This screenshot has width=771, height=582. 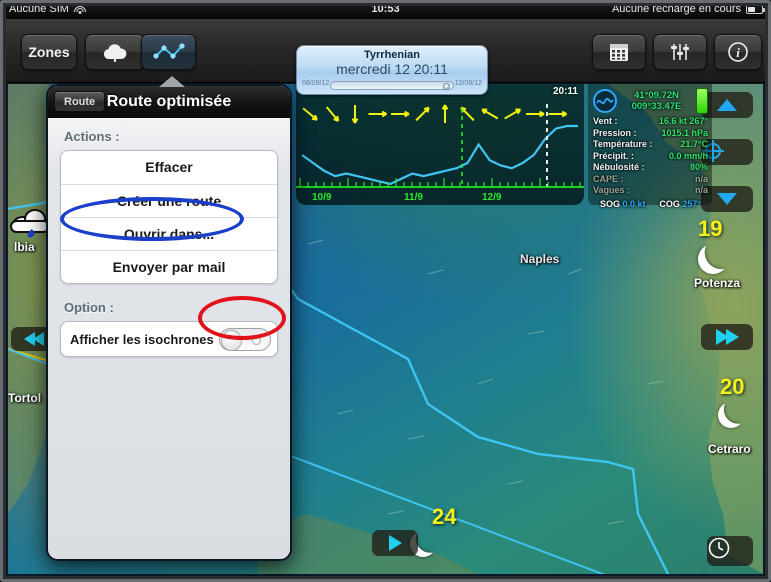 What do you see at coordinates (692, 203) in the screenshot?
I see `cog-value: 257°` at bounding box center [692, 203].